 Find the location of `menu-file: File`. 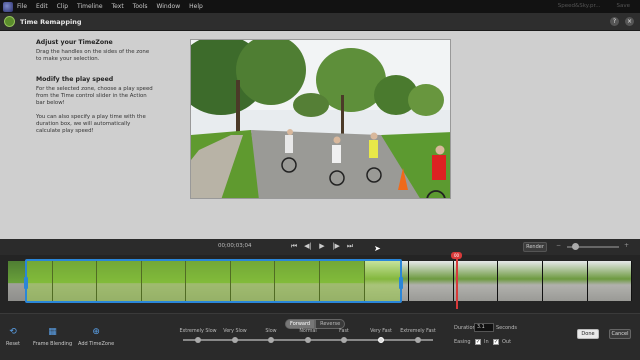

menu-file: File is located at coordinates (22, 6).